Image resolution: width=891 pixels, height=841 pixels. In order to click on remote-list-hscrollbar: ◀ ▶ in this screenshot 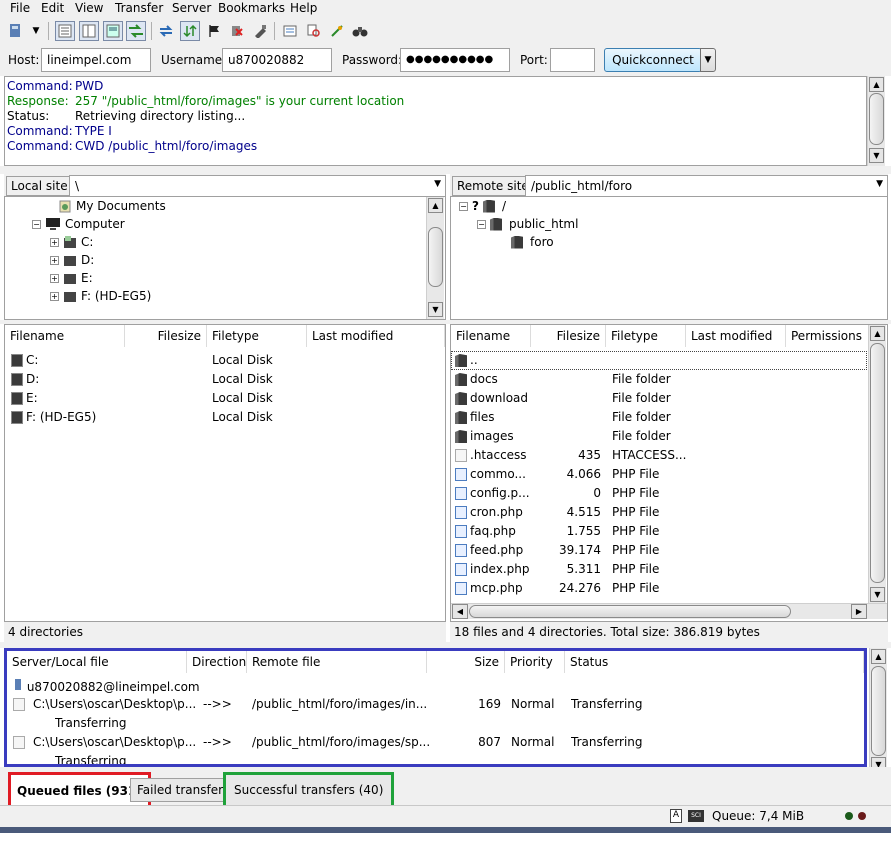, I will do `click(669, 611)`.